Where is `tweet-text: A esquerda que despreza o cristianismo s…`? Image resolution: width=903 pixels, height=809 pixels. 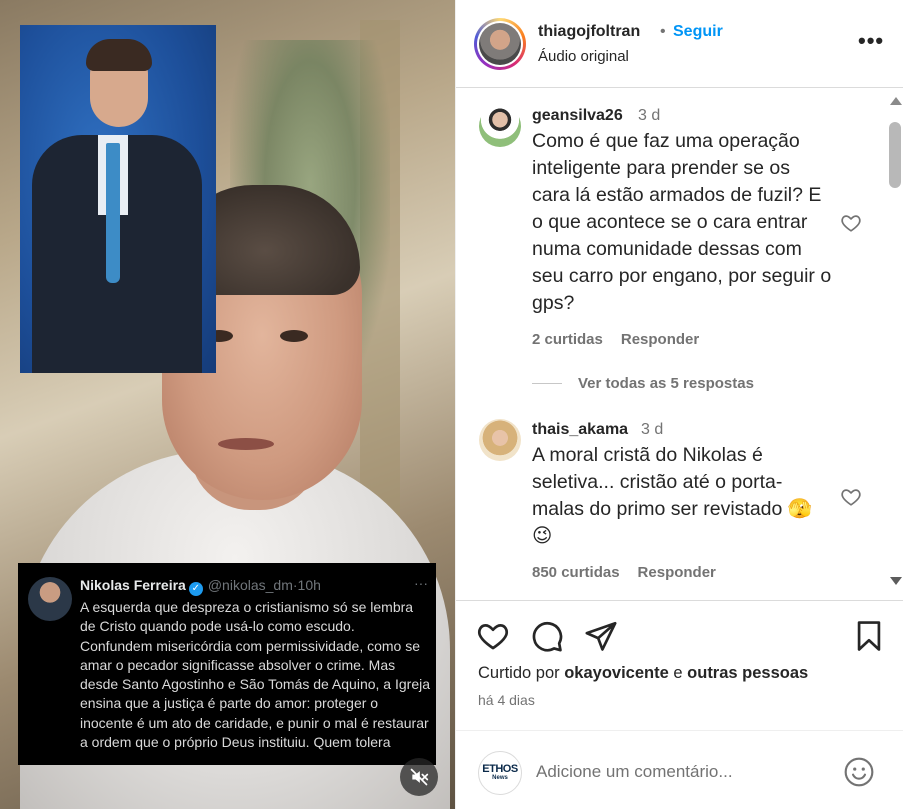
tweet-text: A esquerda que despreza o cristianismo s… is located at coordinates (255, 675).